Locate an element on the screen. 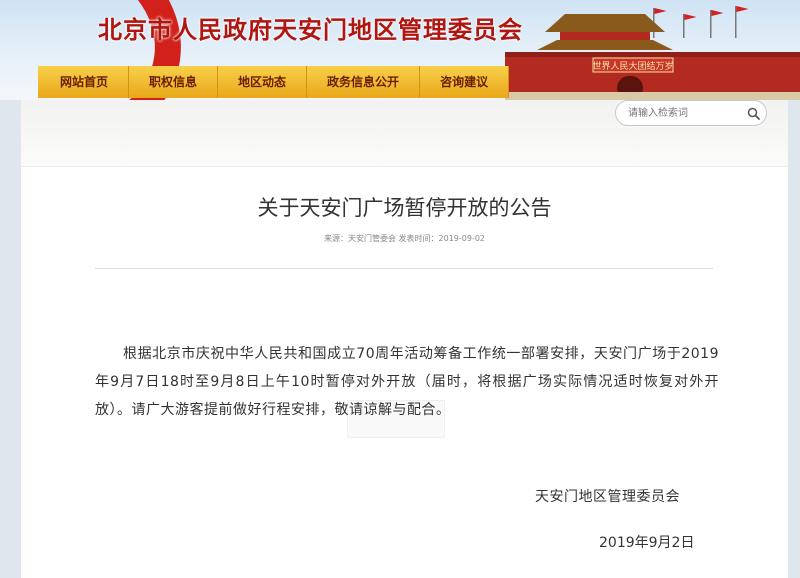 The height and width of the screenshot is (578, 800). article-signature: 天安门地区管理委员会 is located at coordinates (607, 497).